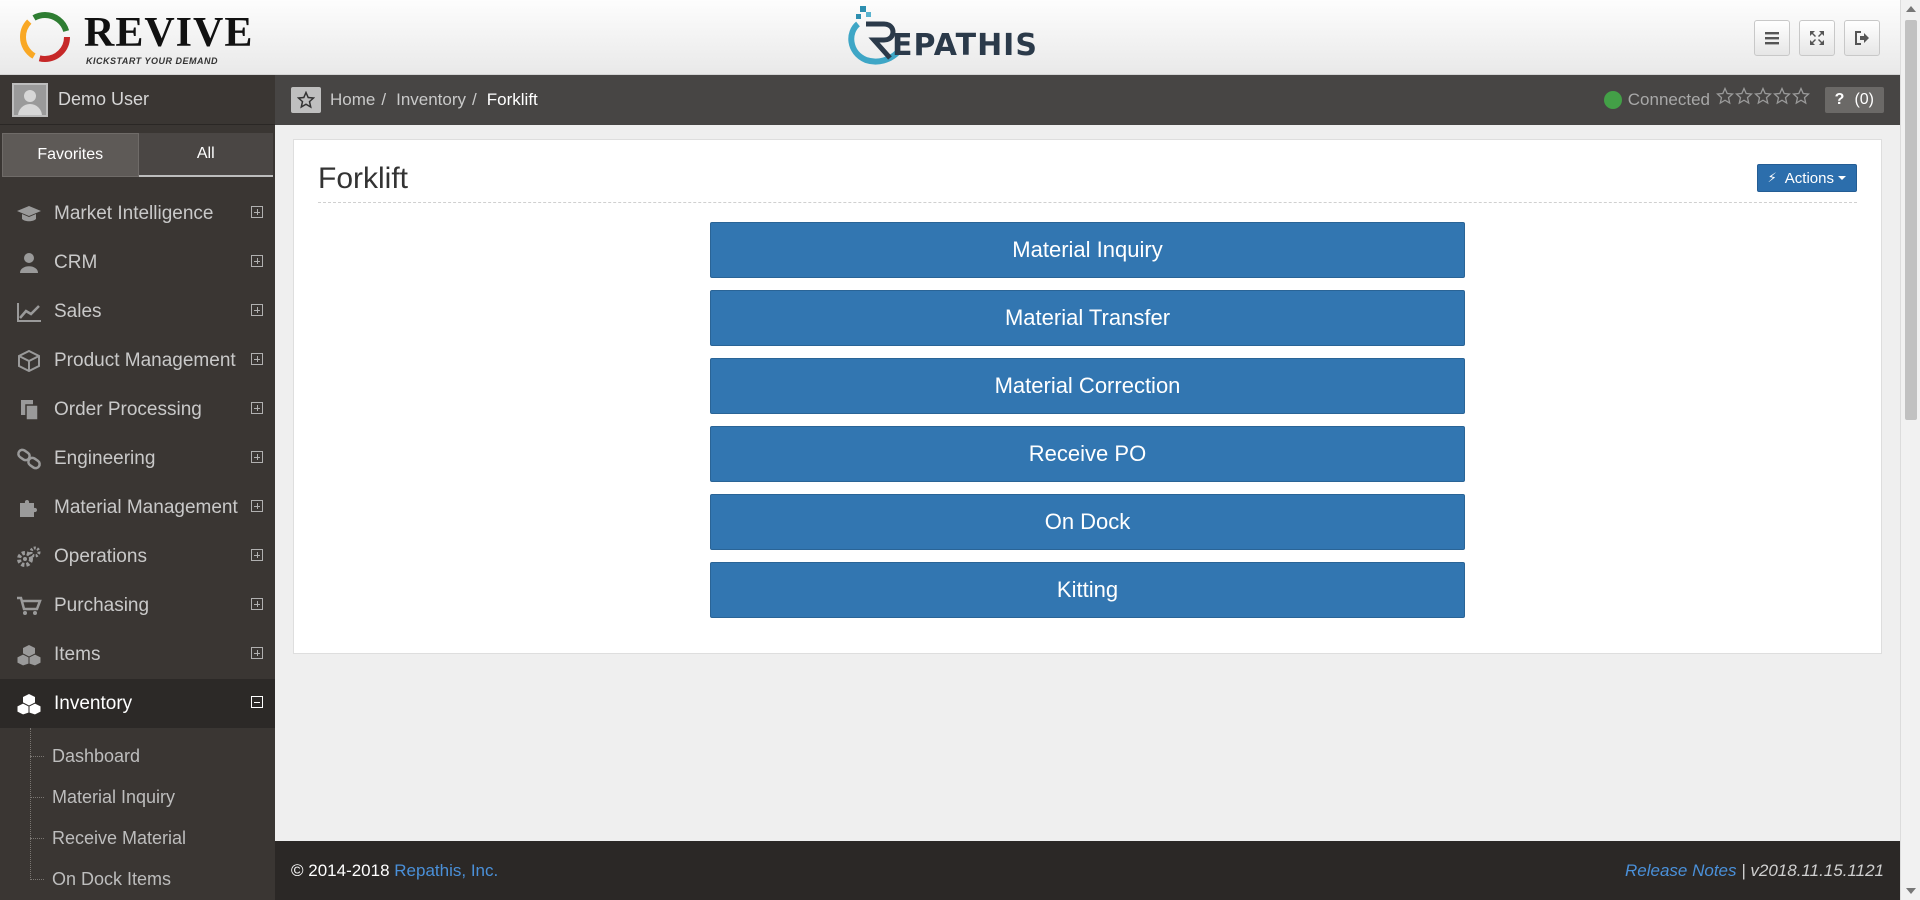 This screenshot has height=900, width=1920. Describe the element at coordinates (512, 99) in the screenshot. I see `breadcrumb-current: Forklift` at that location.